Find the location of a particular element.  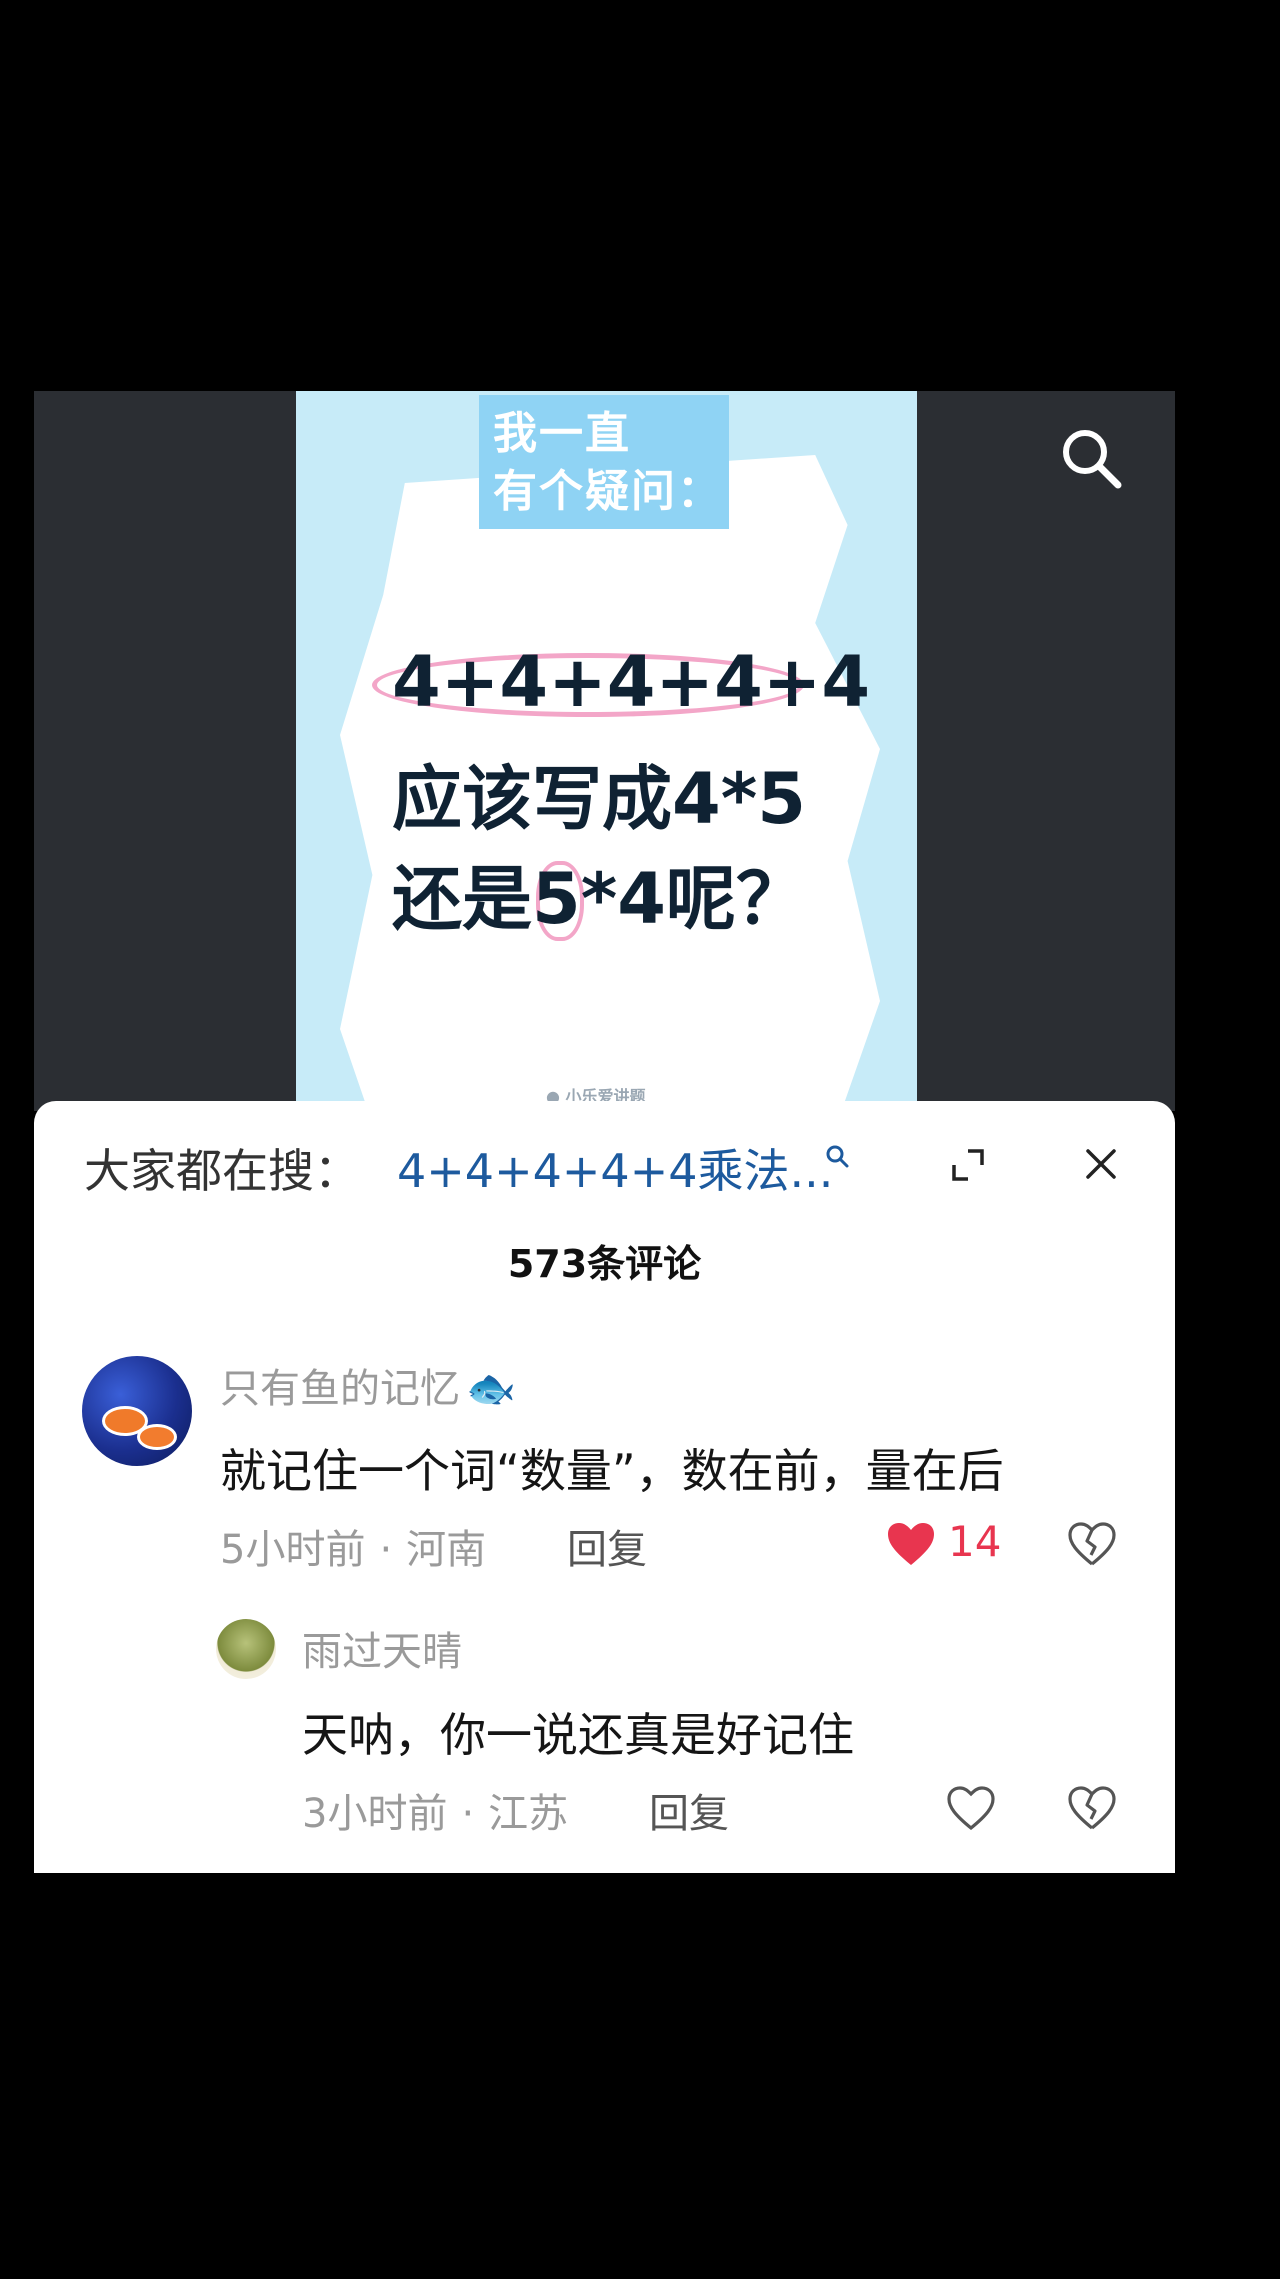

comment-meta: 5小时前 · 河南 is located at coordinates (353, 1546).